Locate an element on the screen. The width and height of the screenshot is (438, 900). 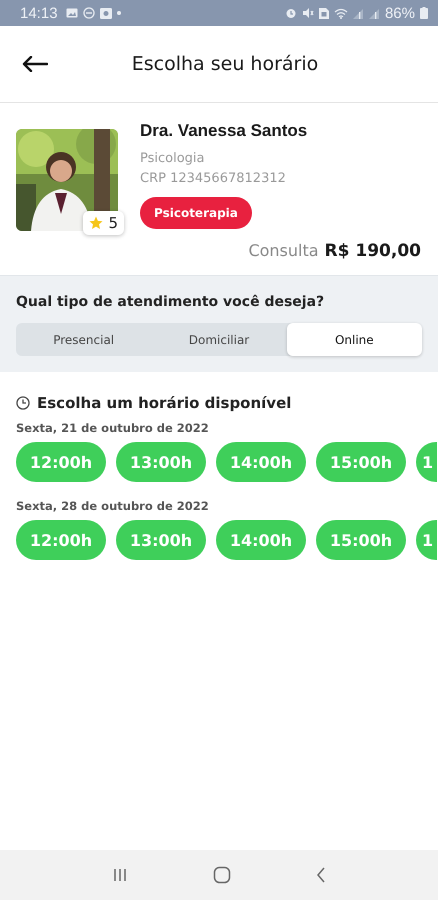
service-type-tab: Presencial is located at coordinates (84, 339).